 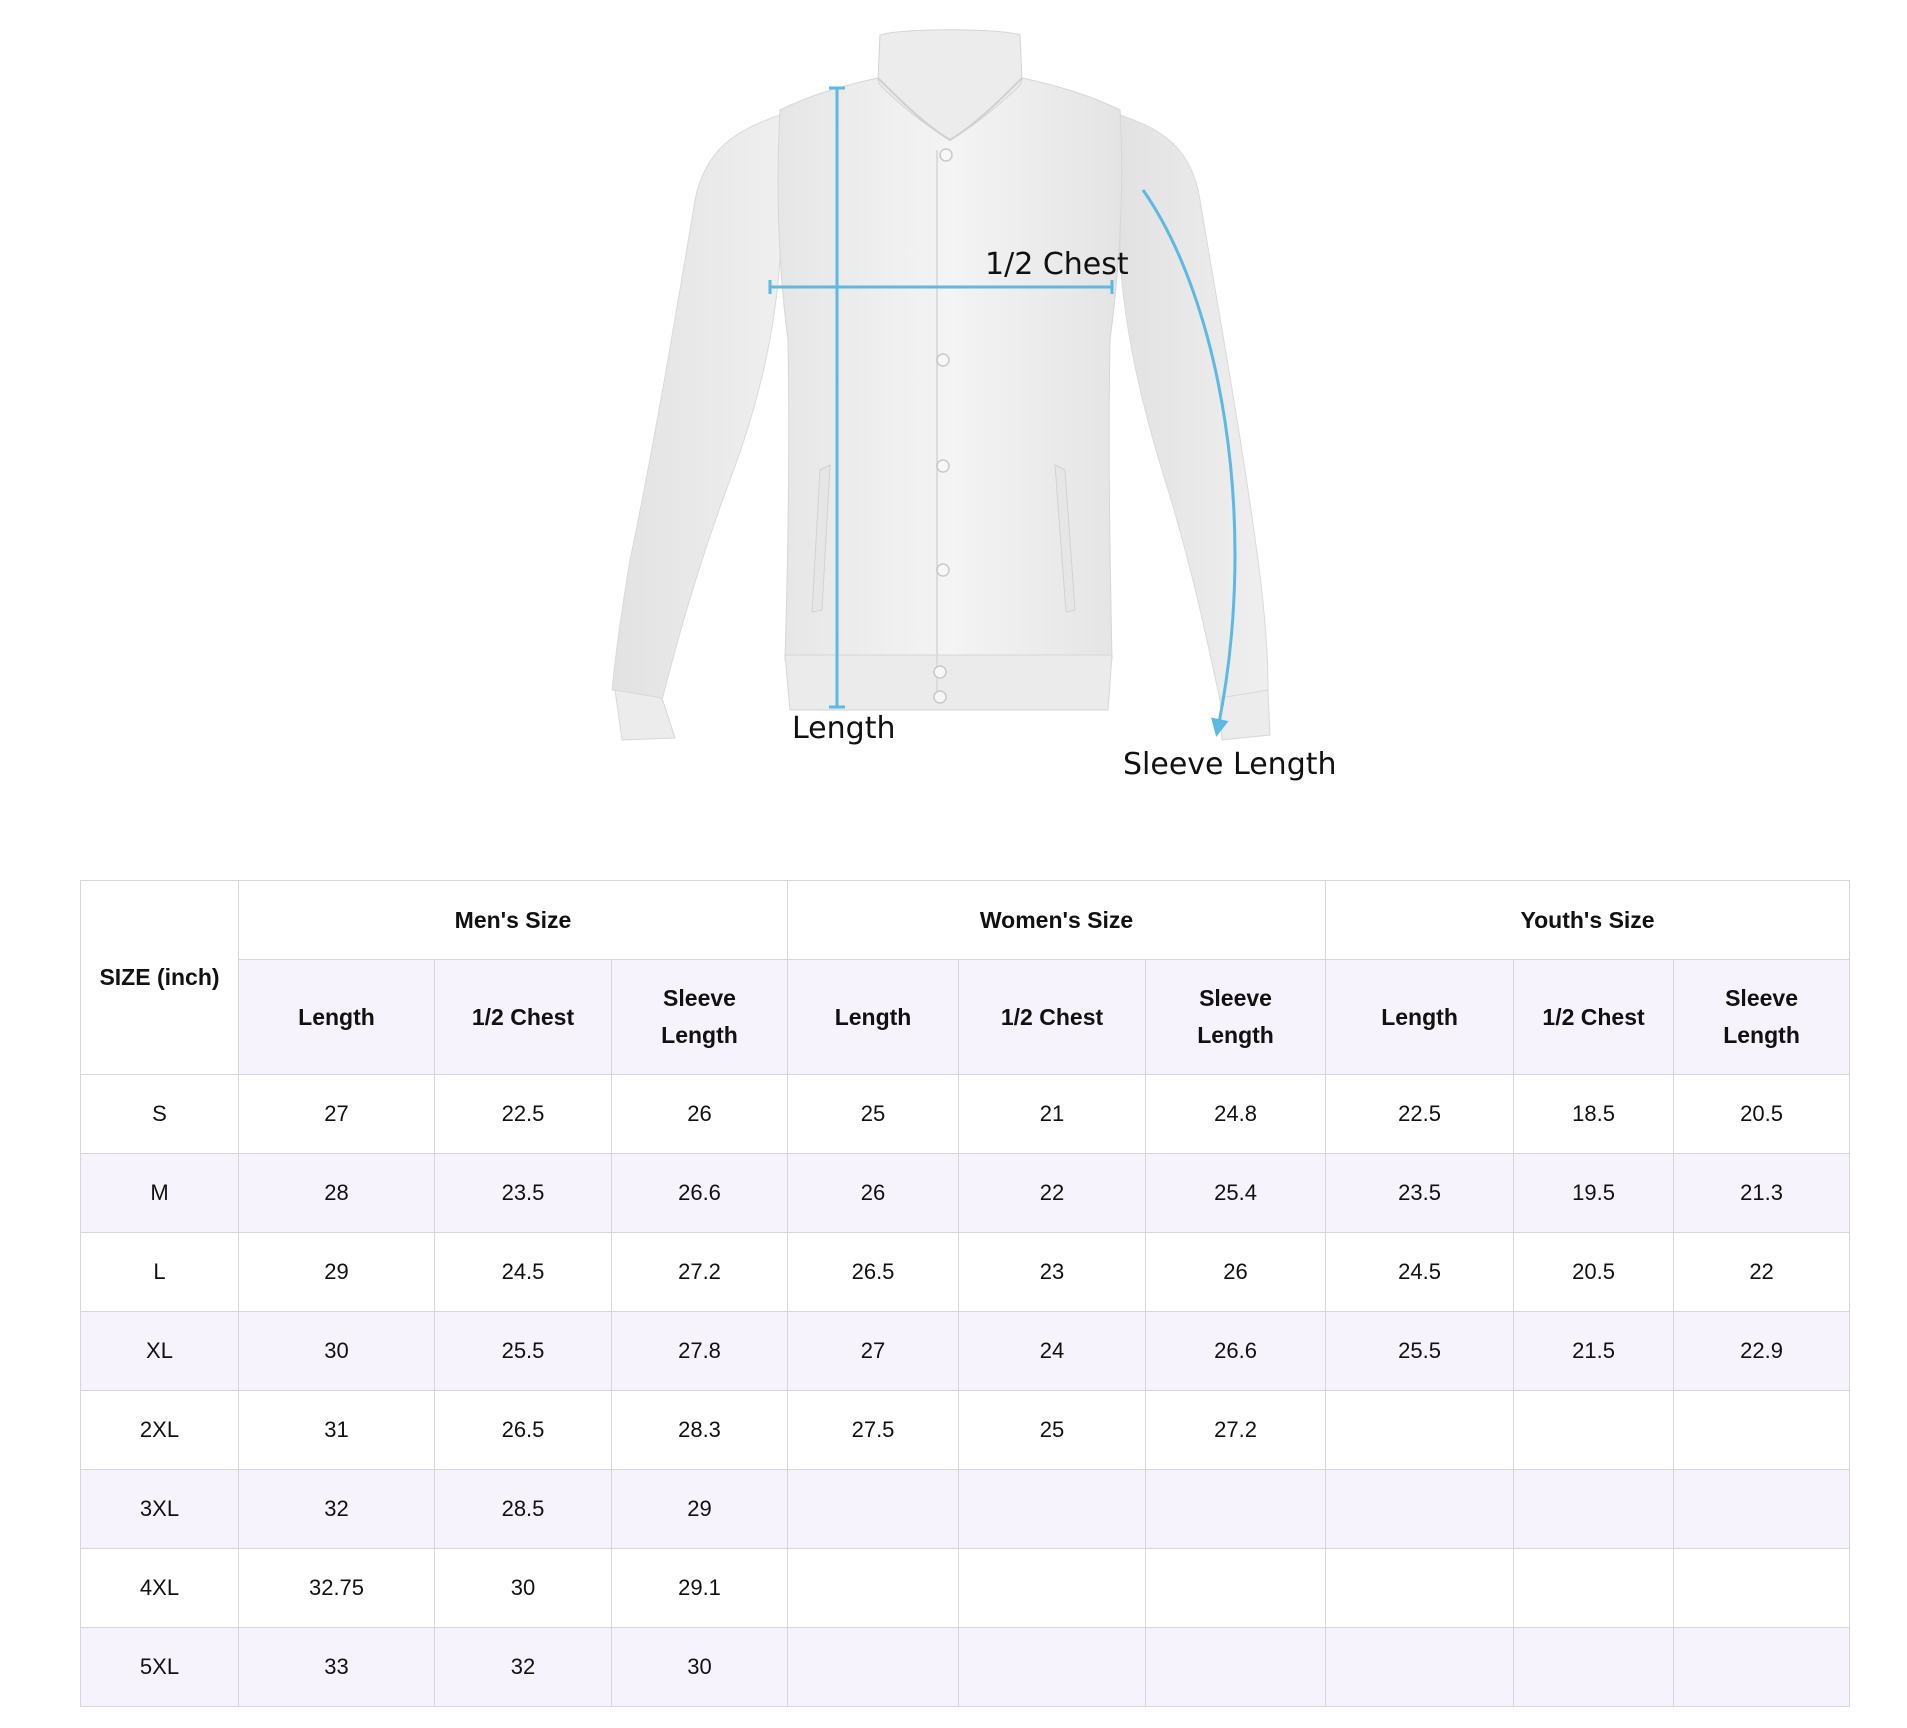 What do you see at coordinates (159, 1114) in the screenshot?
I see `size-cell: S` at bounding box center [159, 1114].